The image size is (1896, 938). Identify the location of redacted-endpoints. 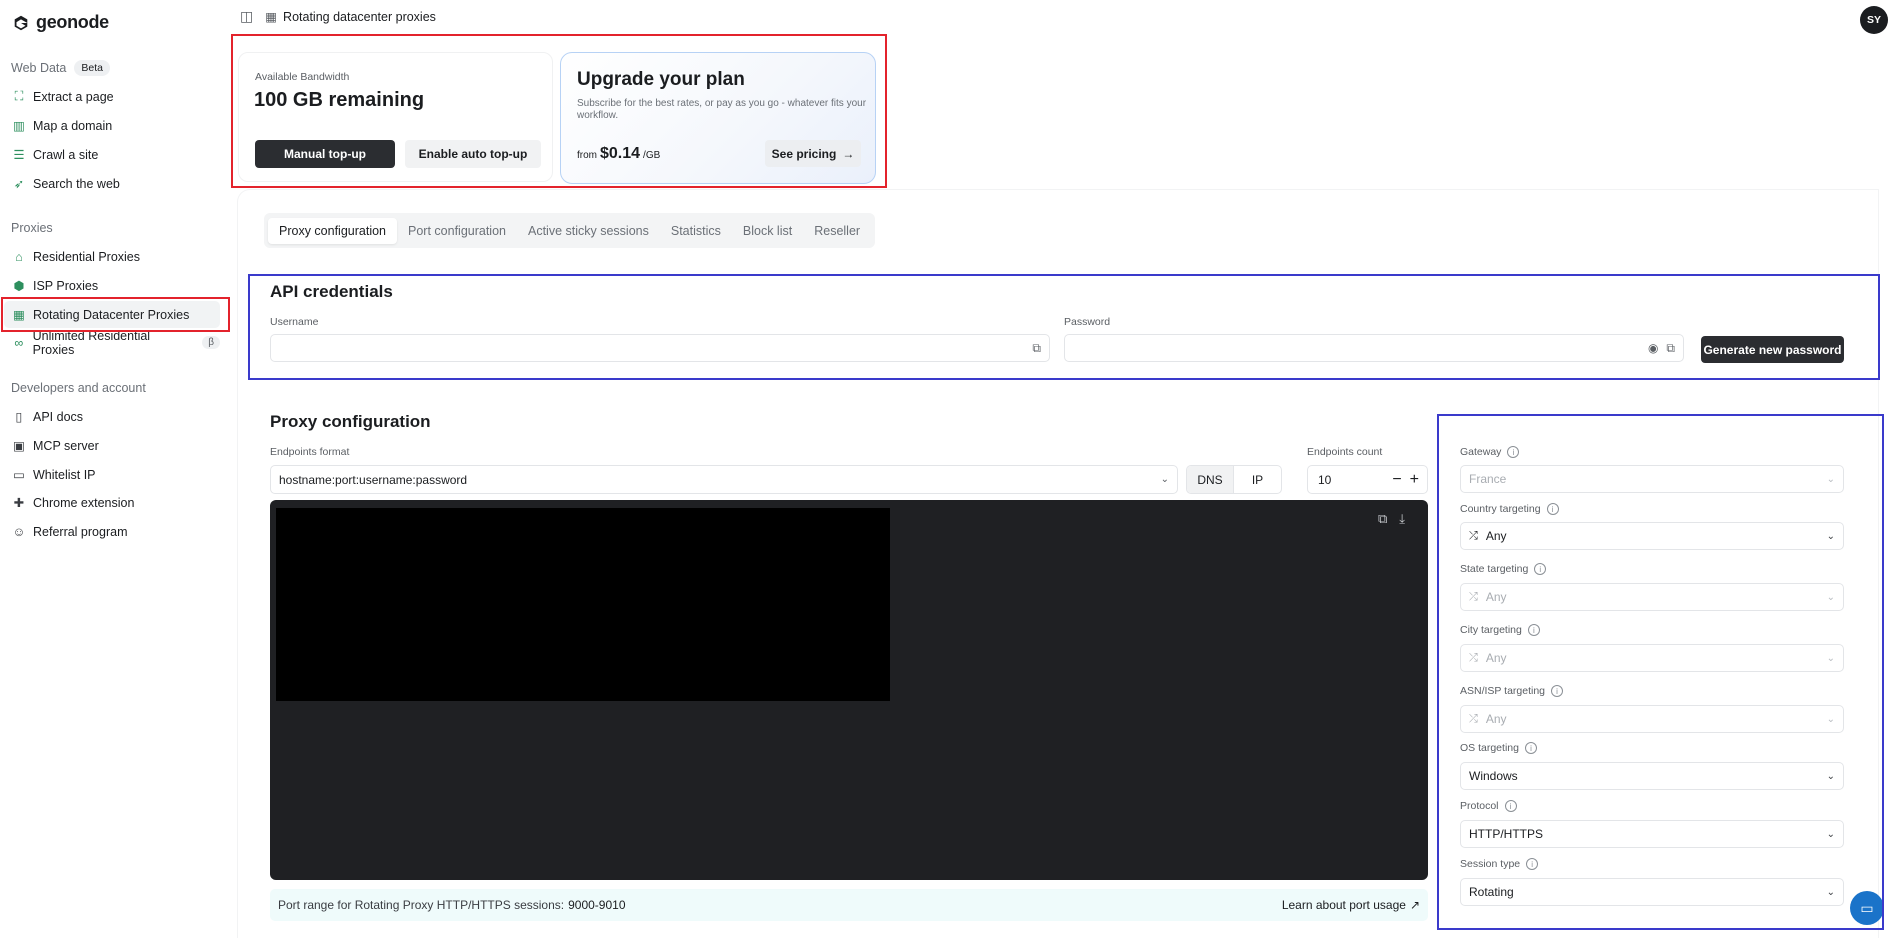
(583, 604).